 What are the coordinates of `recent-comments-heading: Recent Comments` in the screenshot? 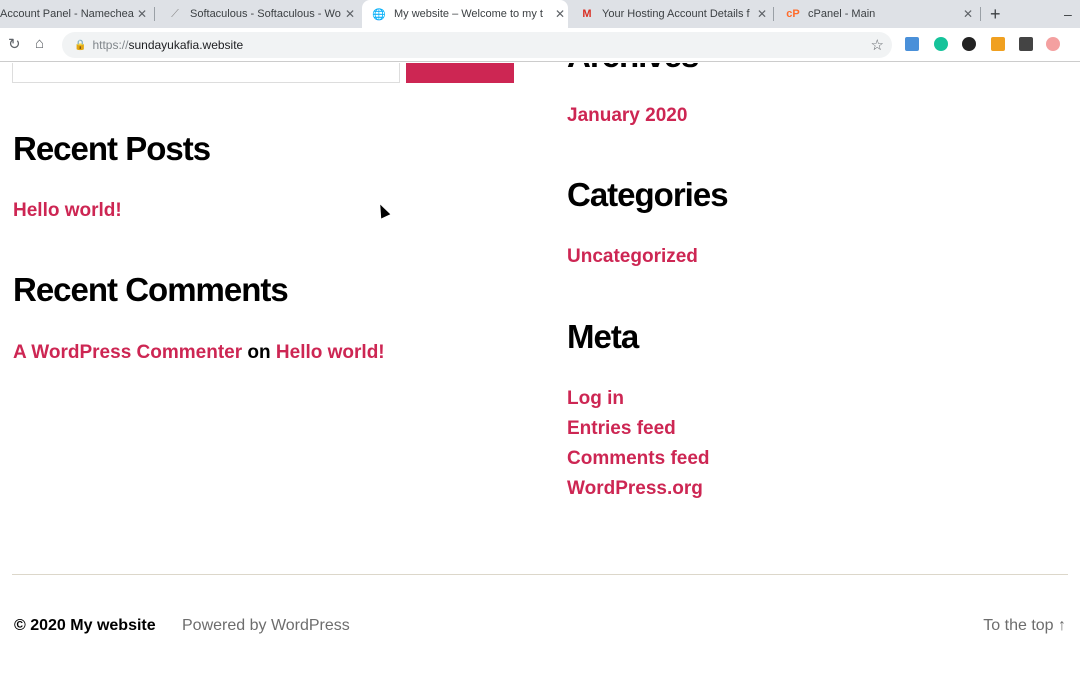 It's located at (151, 289).